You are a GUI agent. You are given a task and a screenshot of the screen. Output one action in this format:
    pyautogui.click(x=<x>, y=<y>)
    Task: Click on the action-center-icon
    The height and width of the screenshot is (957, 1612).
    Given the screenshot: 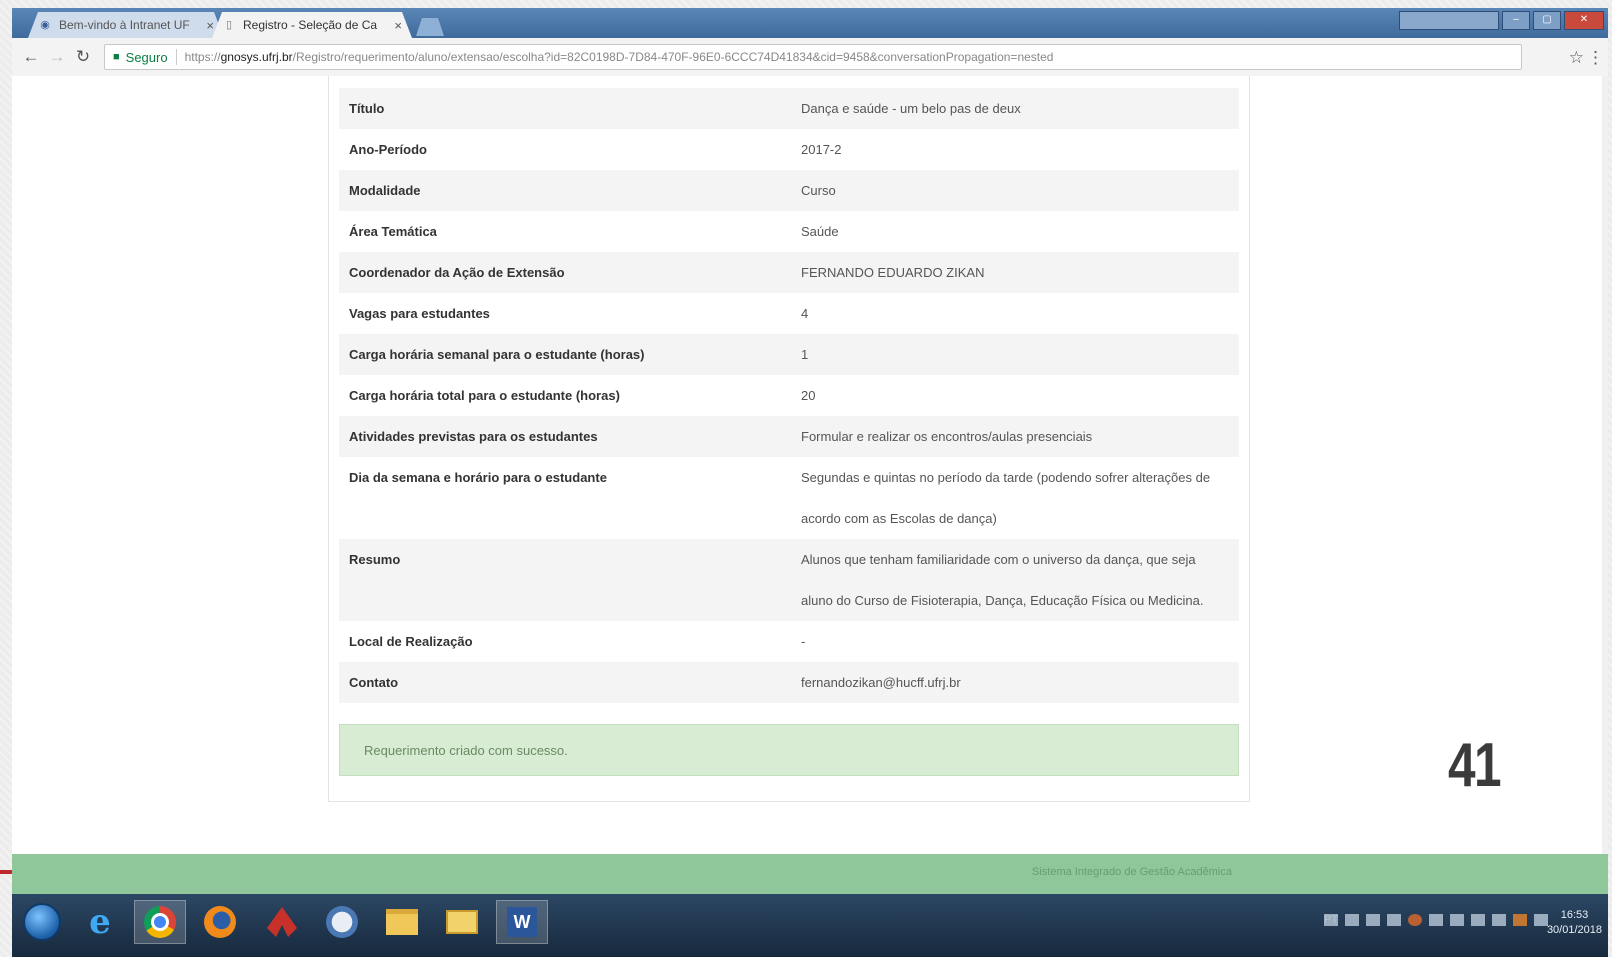 What is the action you would take?
    pyautogui.click(x=1541, y=920)
    